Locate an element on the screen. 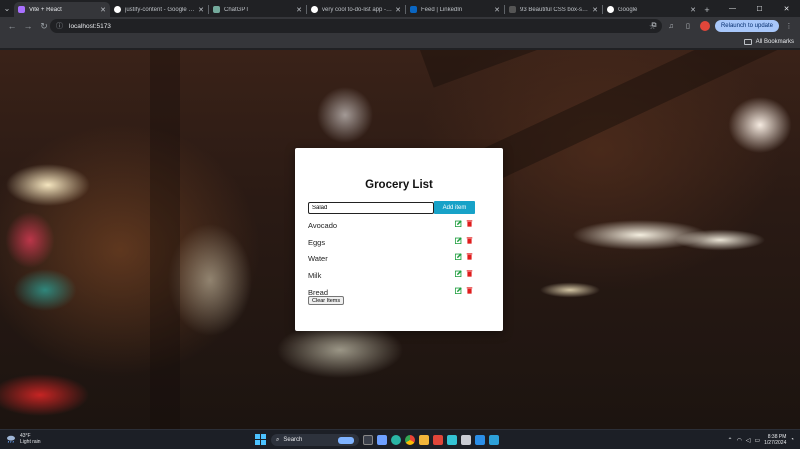 The height and width of the screenshot is (449, 800). tab-chatgpt: ChatGPT ✕ is located at coordinates (257, 9).